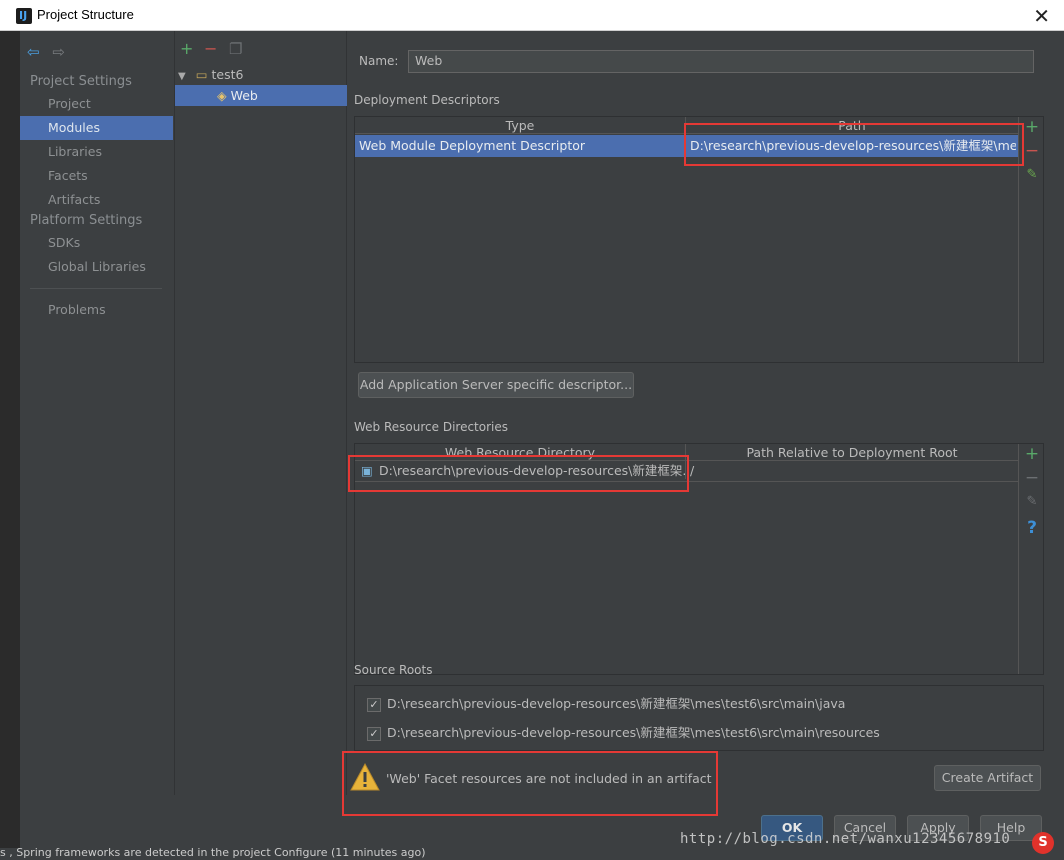 The width and height of the screenshot is (1064, 860). Describe the element at coordinates (854, 144) in the screenshot. I see `highlight-box-path` at that location.